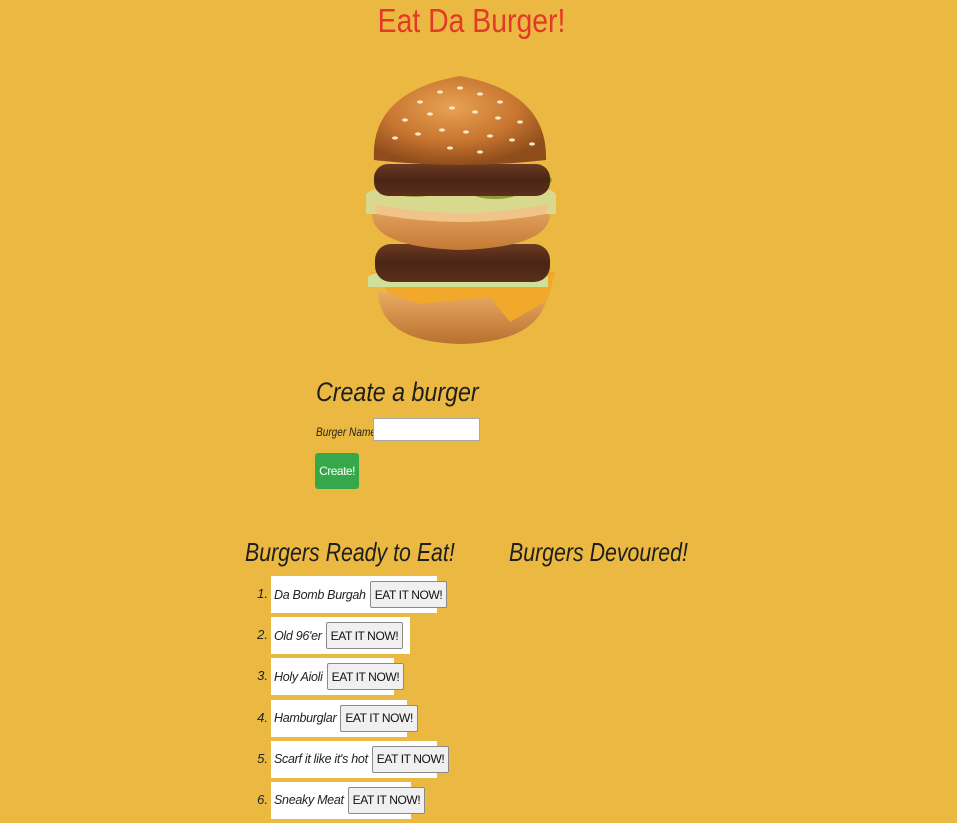 This screenshot has height=823, width=957. What do you see at coordinates (337, 471) in the screenshot?
I see `create-button: Create!` at bounding box center [337, 471].